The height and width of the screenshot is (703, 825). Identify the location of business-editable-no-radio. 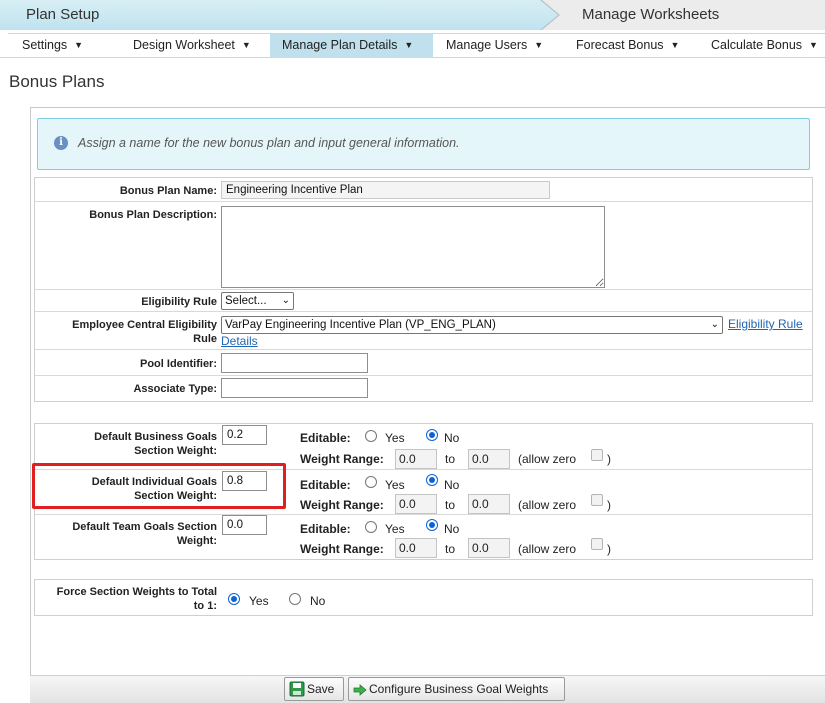
(432, 435).